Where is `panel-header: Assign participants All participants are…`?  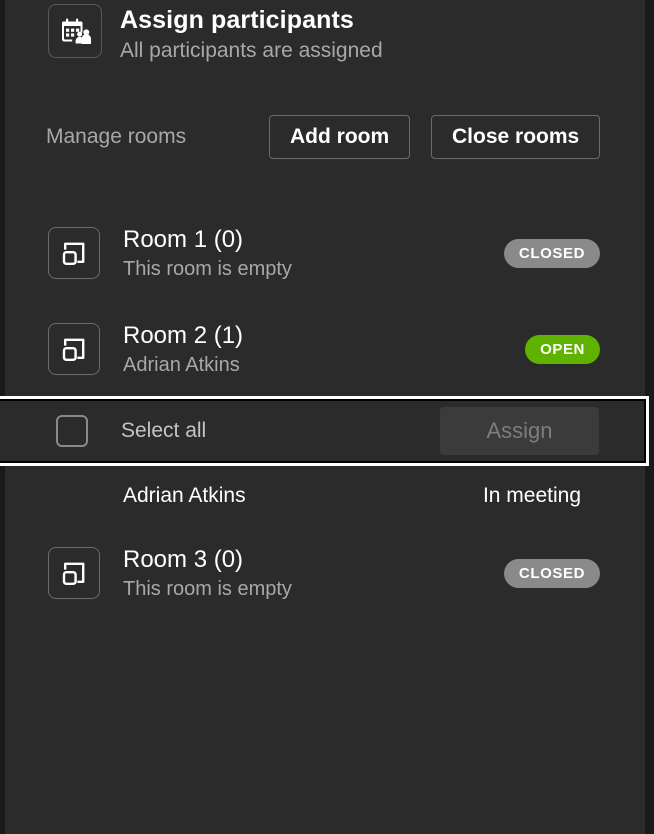
panel-header: Assign participants All participants are… is located at coordinates (215, 34).